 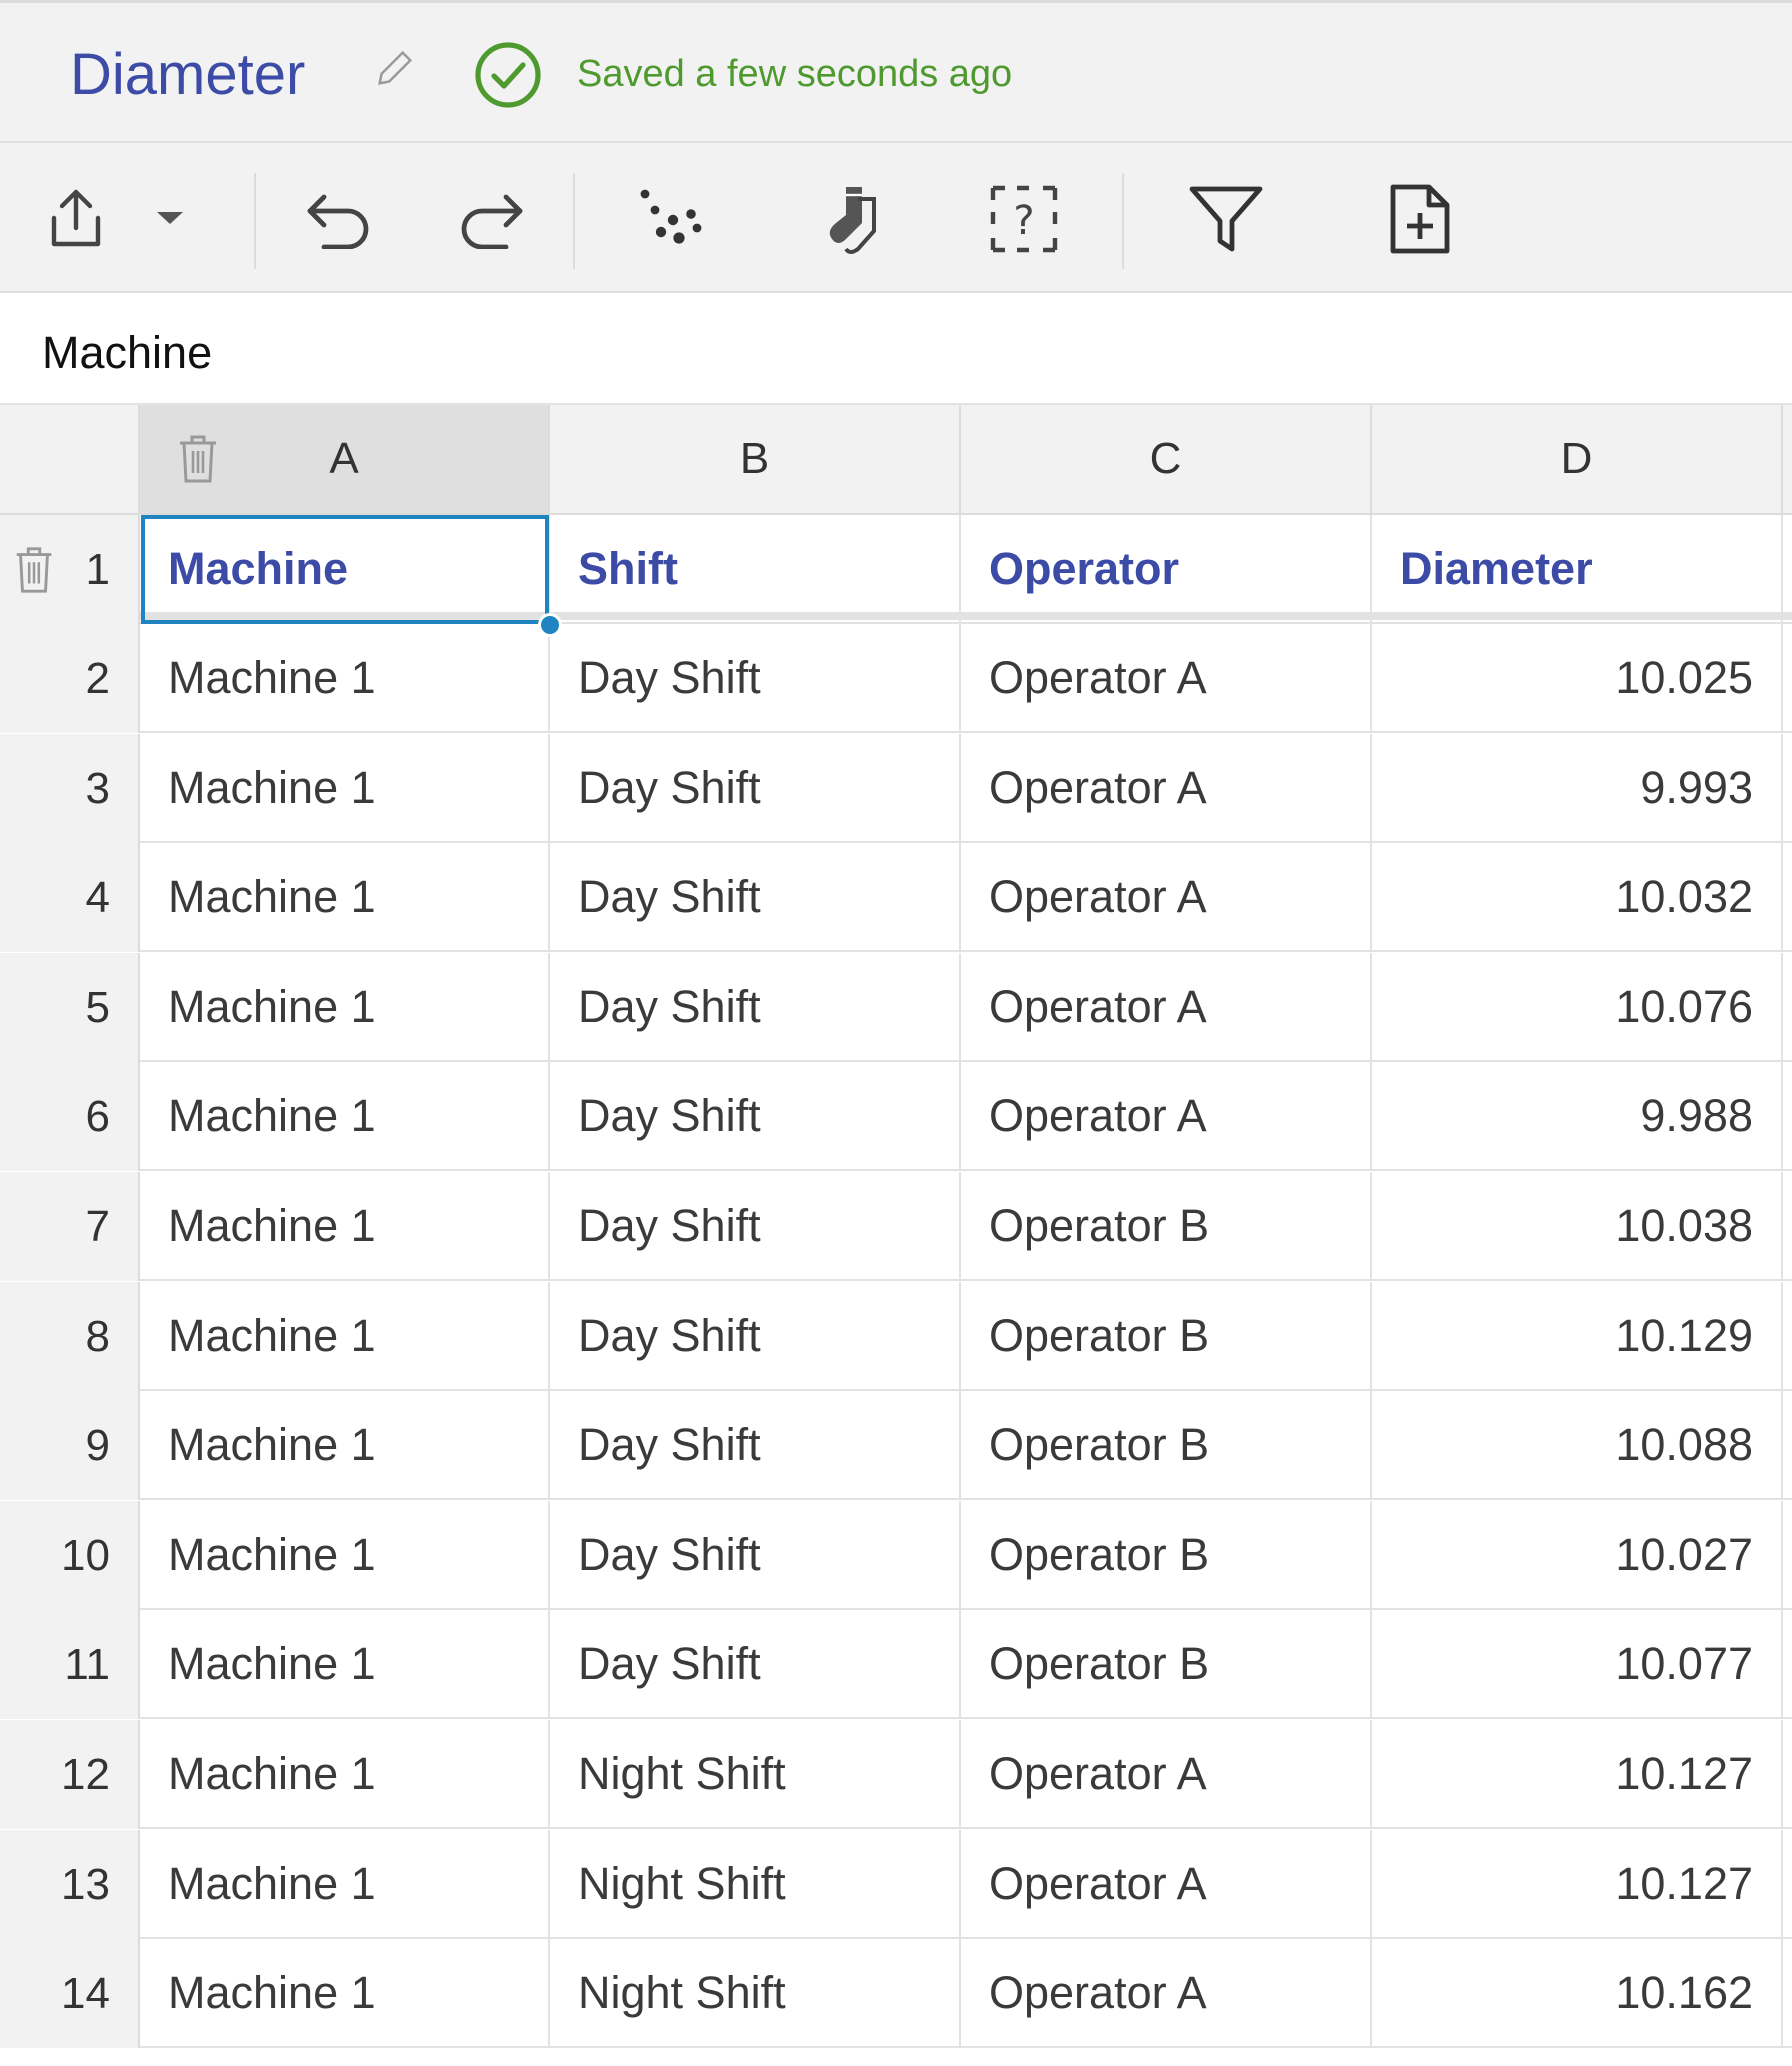 What do you see at coordinates (187, 74) in the screenshot?
I see `document-title: Diameter` at bounding box center [187, 74].